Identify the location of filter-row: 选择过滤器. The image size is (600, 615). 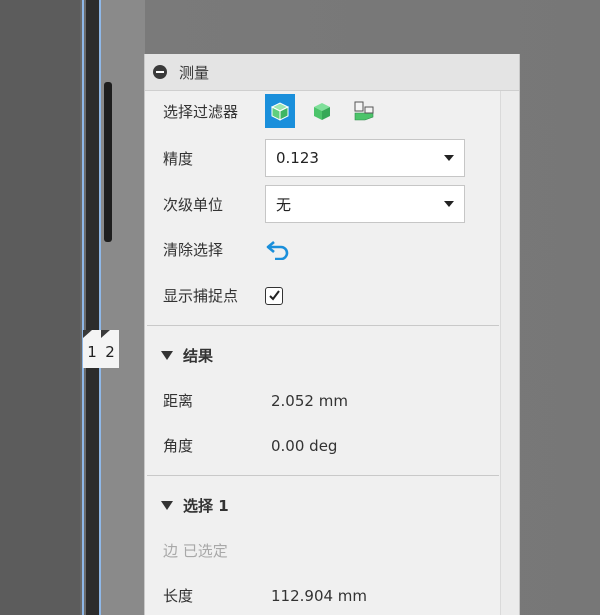
(277, 111).